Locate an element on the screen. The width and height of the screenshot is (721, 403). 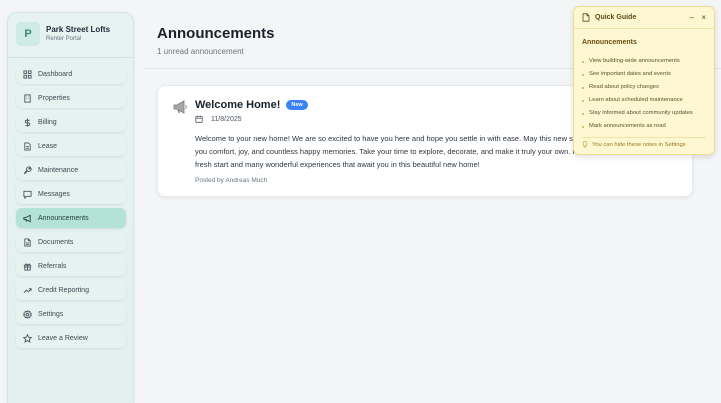
sidebar-item-lease: Lease is located at coordinates (71, 146).